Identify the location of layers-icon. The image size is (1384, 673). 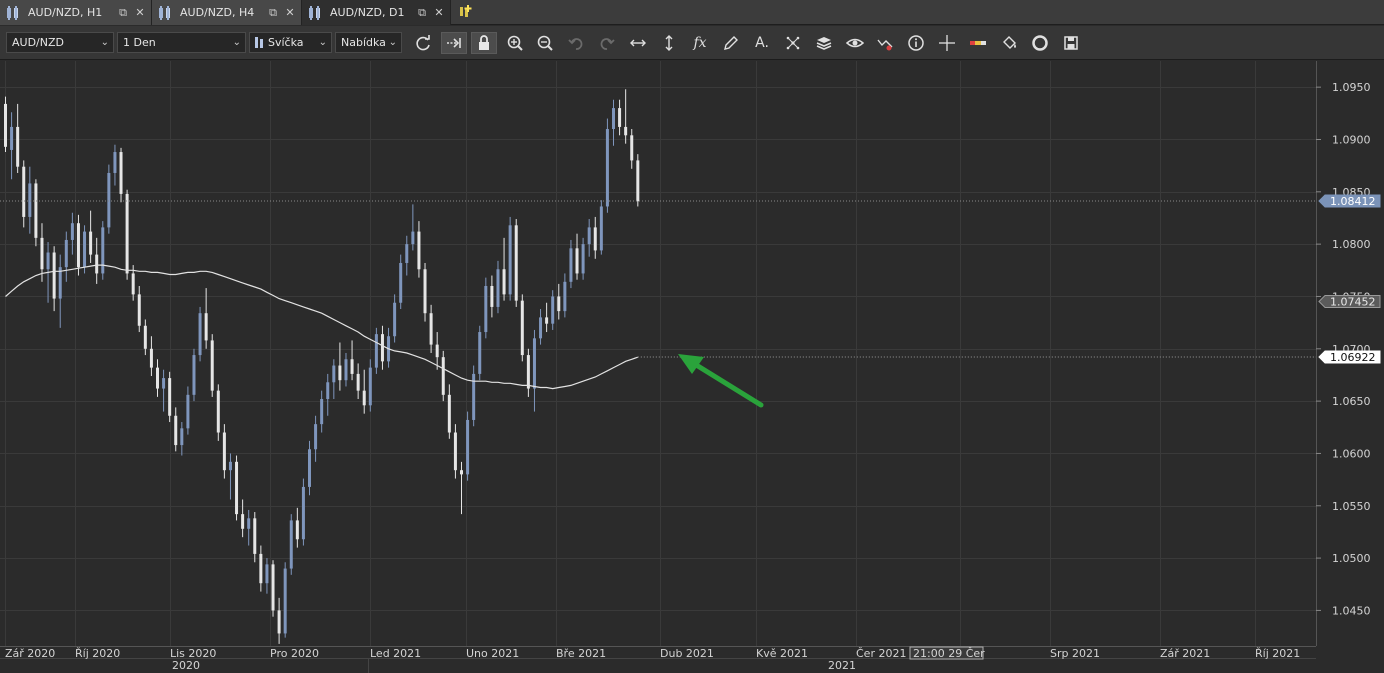
(824, 43).